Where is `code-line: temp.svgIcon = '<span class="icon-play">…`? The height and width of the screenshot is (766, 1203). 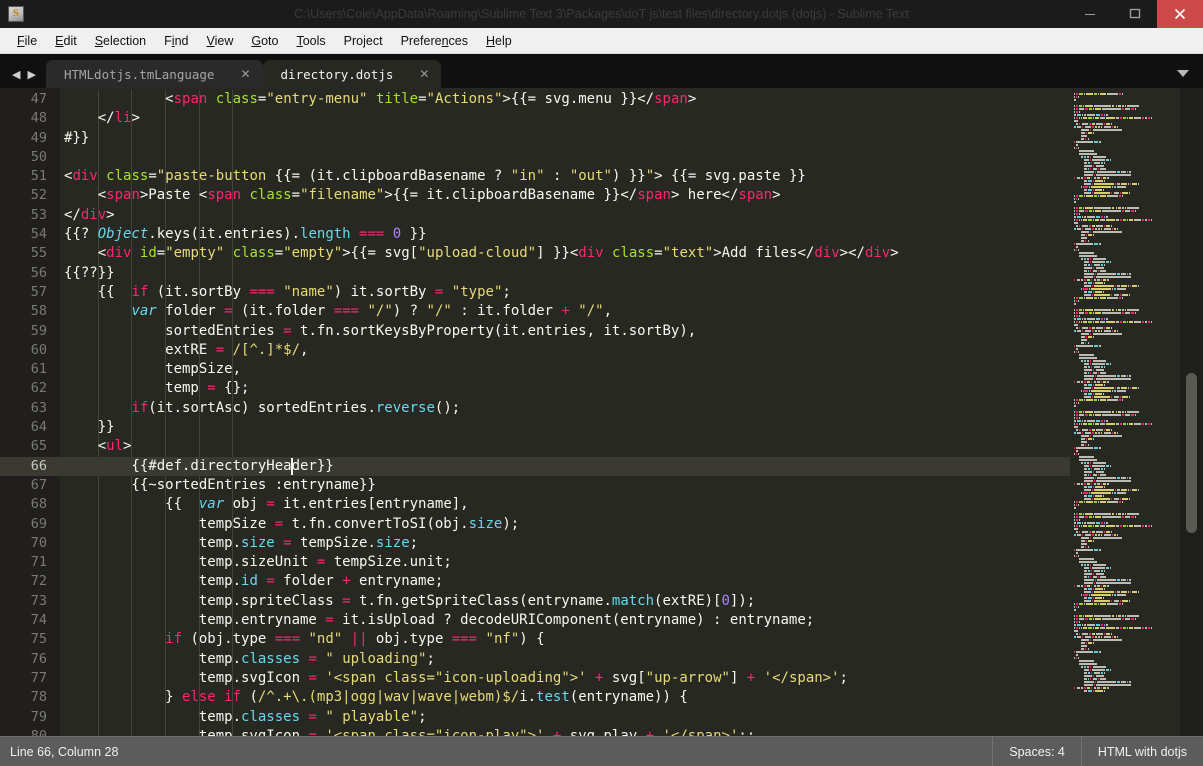 code-line: temp.svgIcon = '<span class="icon-play">… is located at coordinates (631, 731).